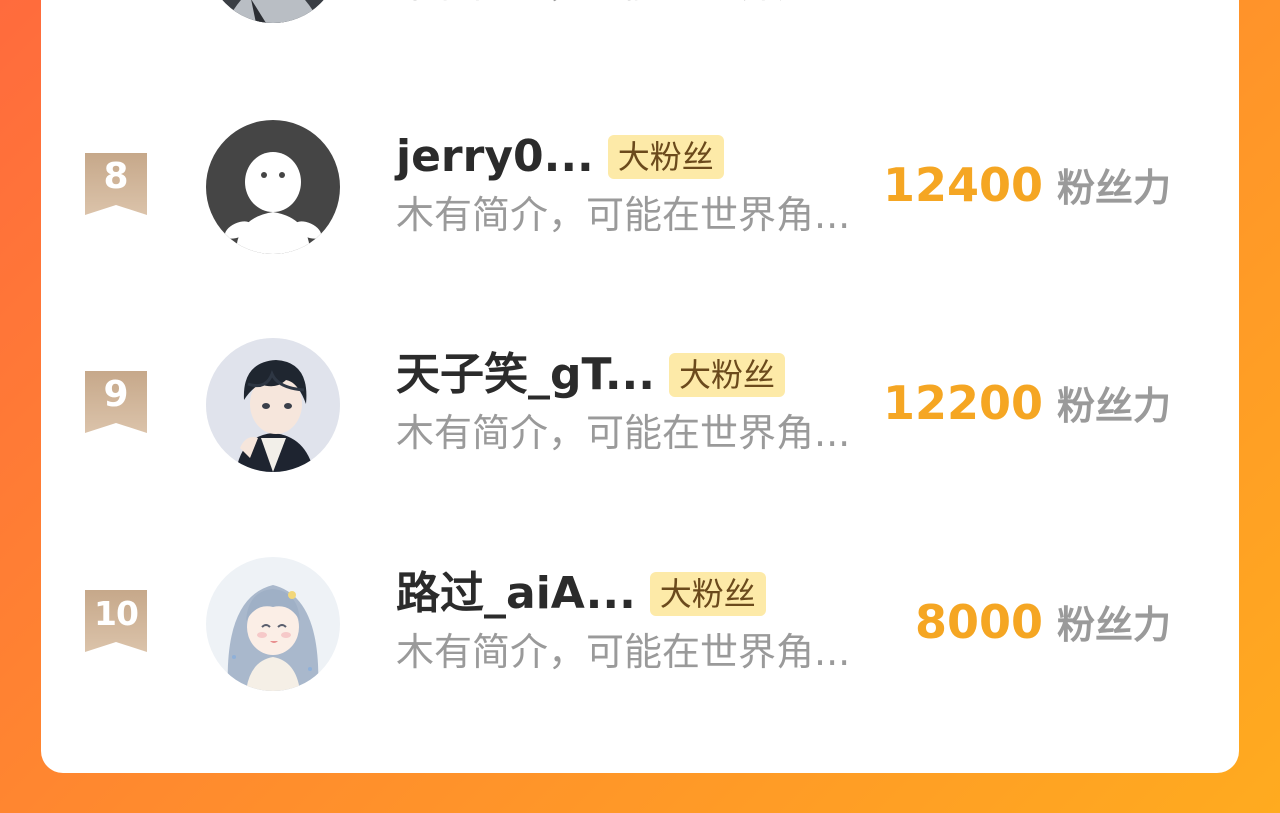  I want to click on rank-ribbon-icon: 9, so click(116, 403).